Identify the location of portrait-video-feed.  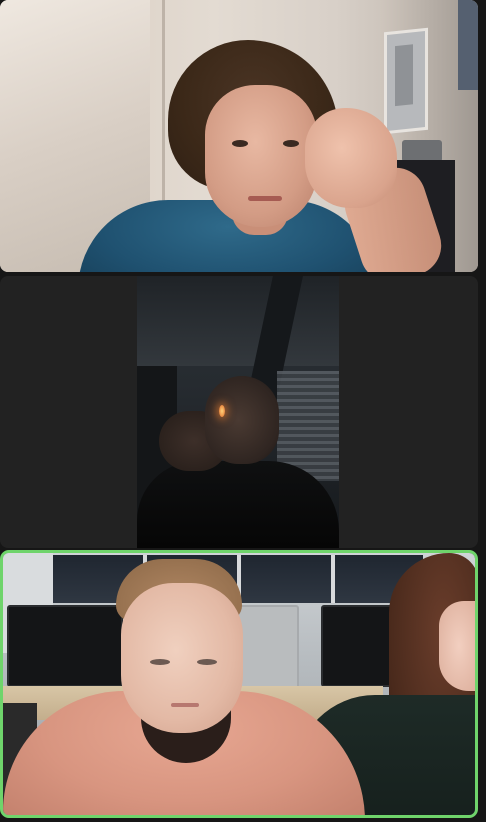
(238, 412).